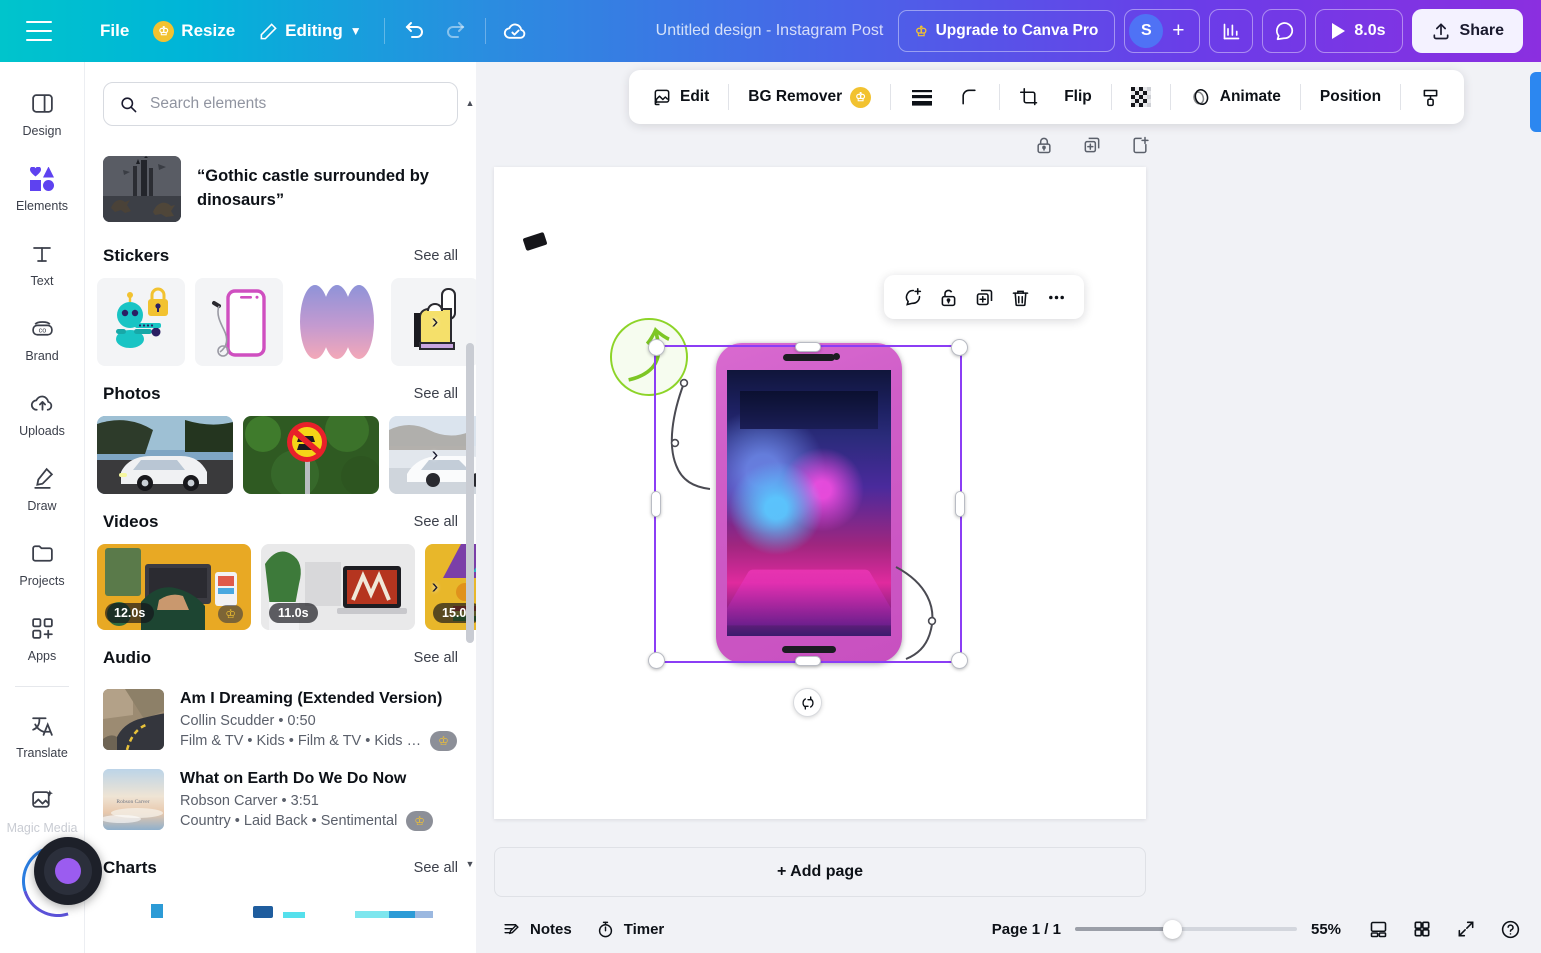 This screenshot has width=1541, height=953. Describe the element at coordinates (1378, 929) in the screenshot. I see `page-view-icon` at that location.